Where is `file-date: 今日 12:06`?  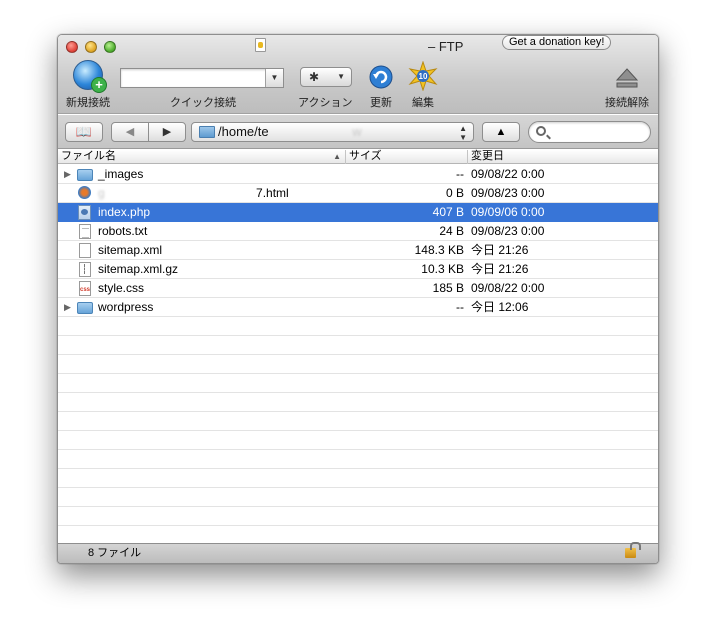
file-date: 今日 12:06 is located at coordinates (500, 307).